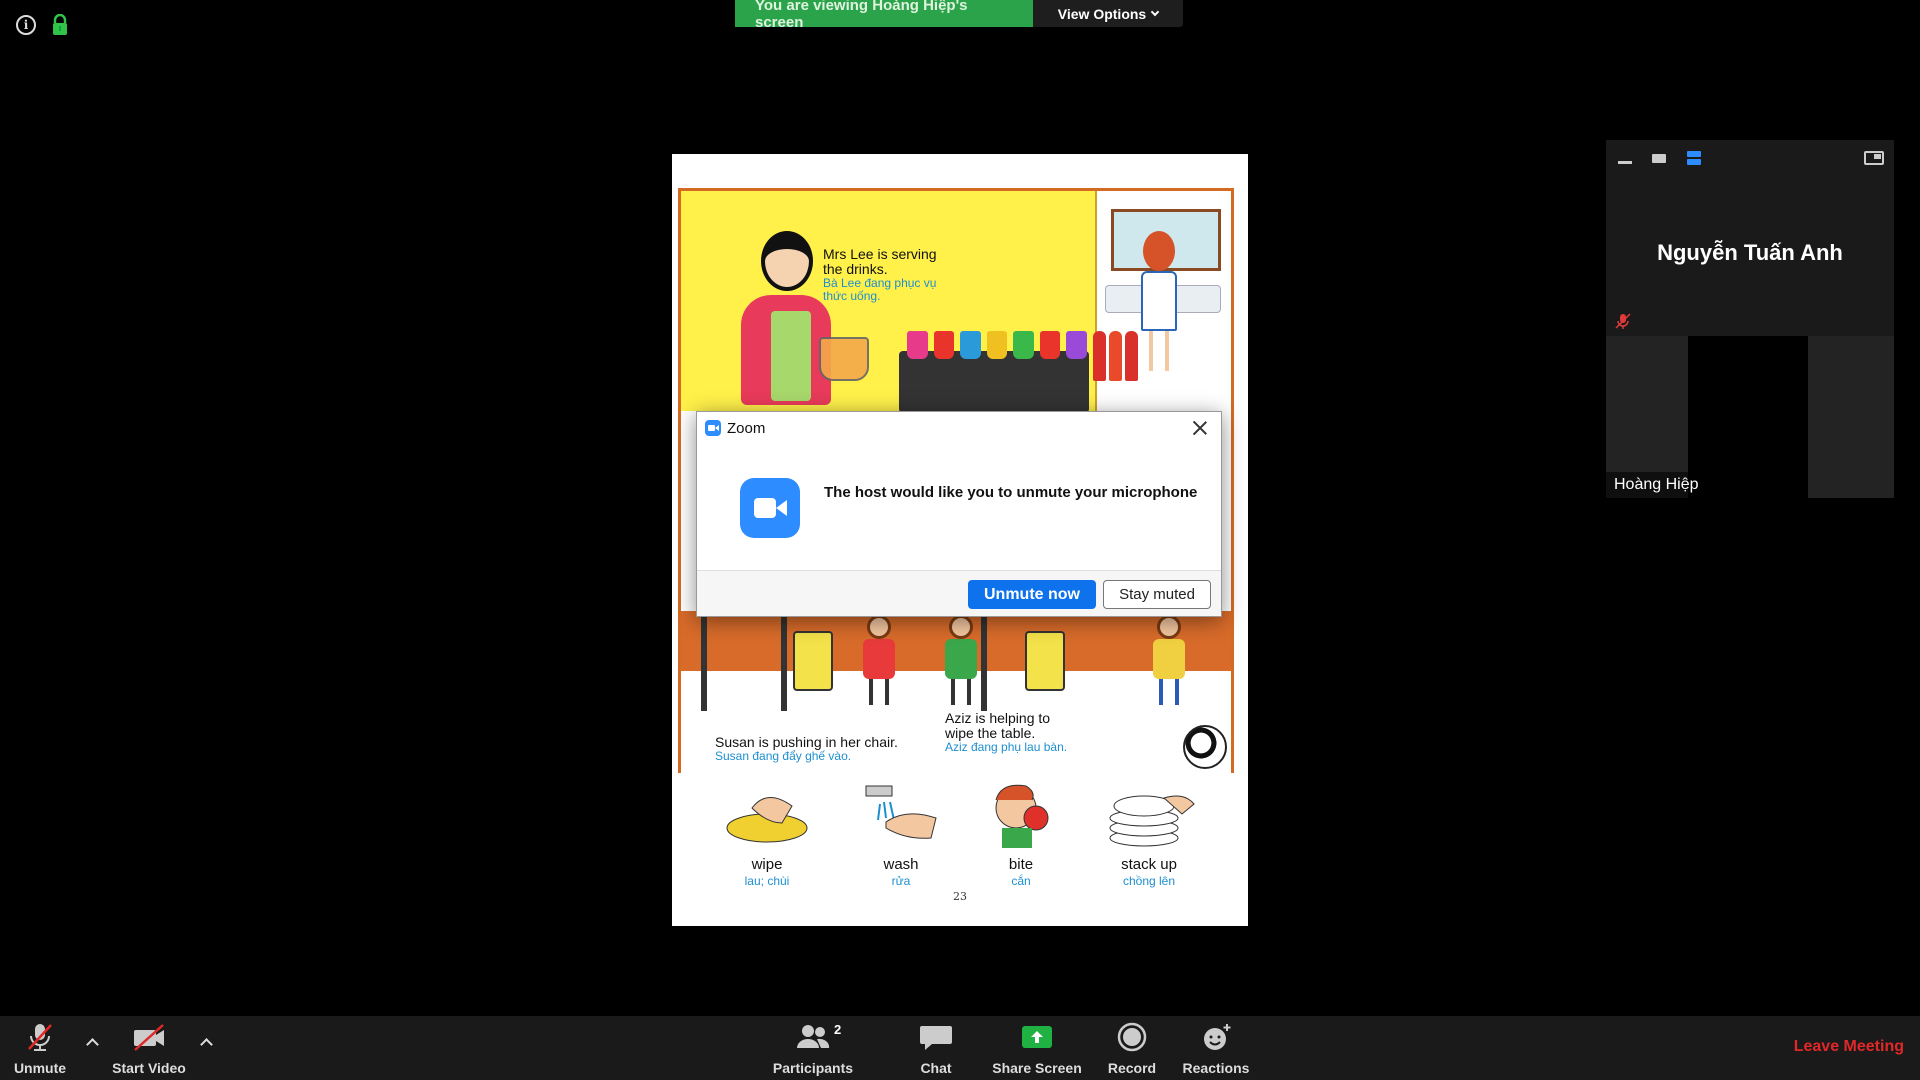 The width and height of the screenshot is (1920, 1080). I want to click on dialog-title: Zoom, so click(746, 428).